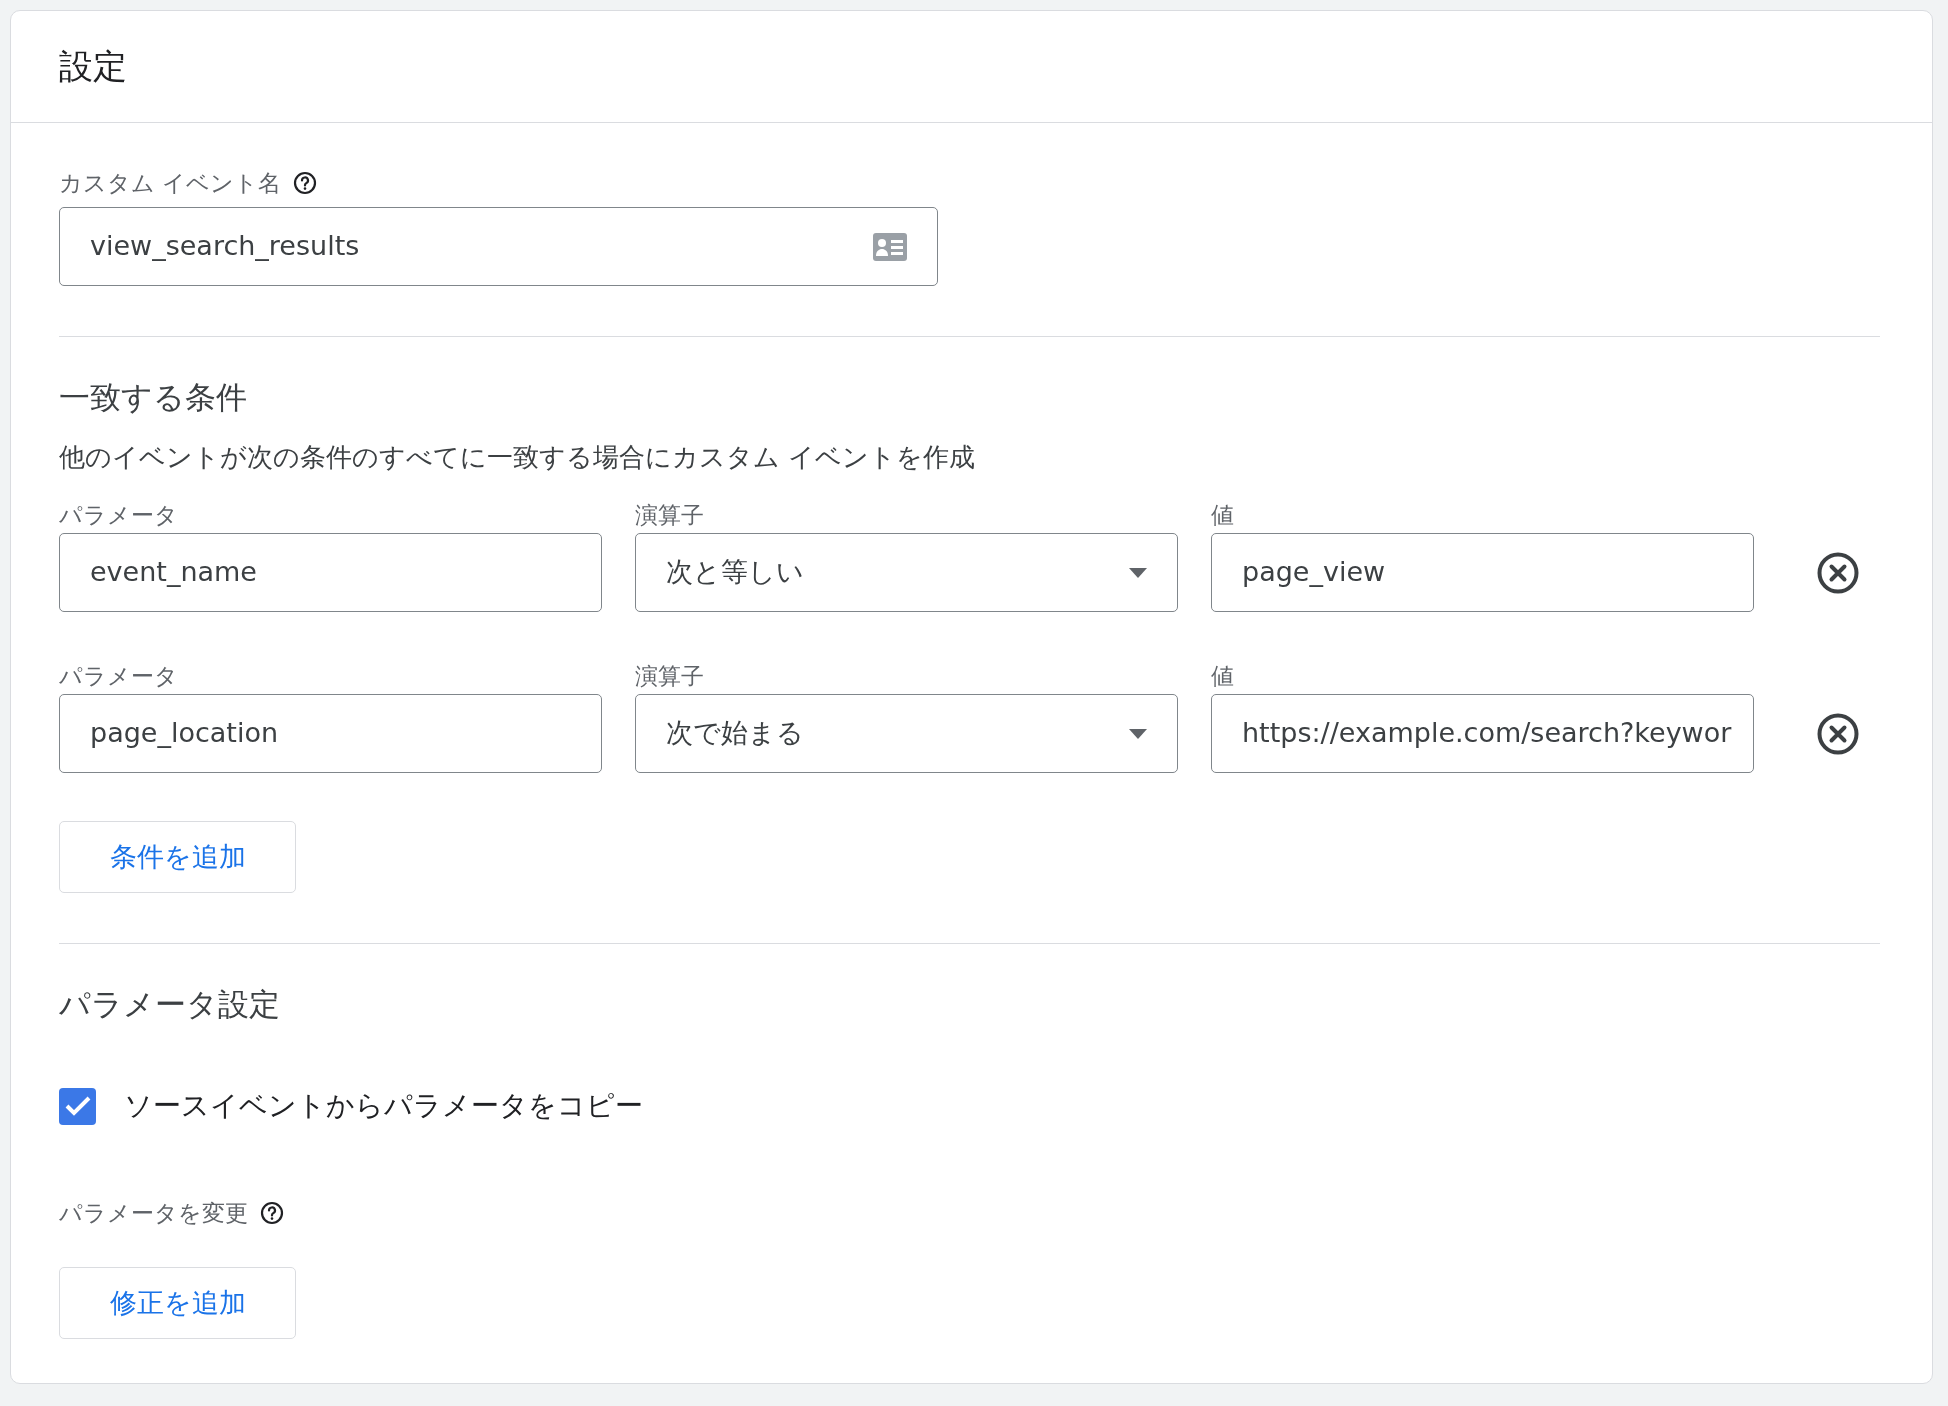 This screenshot has height=1406, width=1948. What do you see at coordinates (170, 1005) in the screenshot?
I see `section-heading: パラメータ設定` at bounding box center [170, 1005].